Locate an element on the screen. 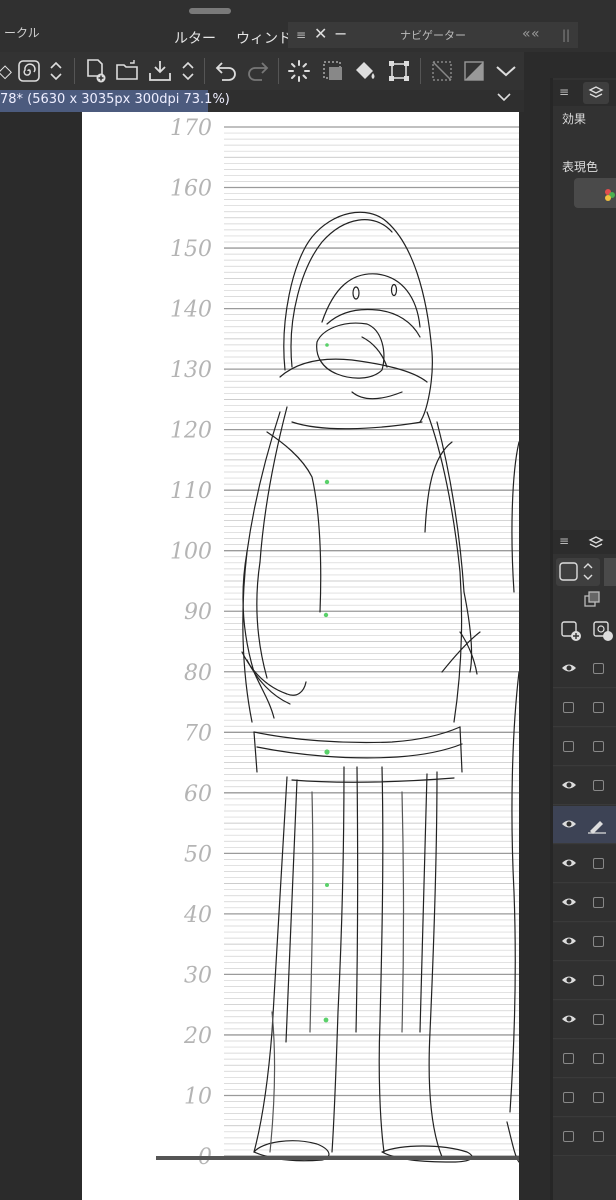 The image size is (616, 1200). opacity-field is located at coordinates (610, 572).